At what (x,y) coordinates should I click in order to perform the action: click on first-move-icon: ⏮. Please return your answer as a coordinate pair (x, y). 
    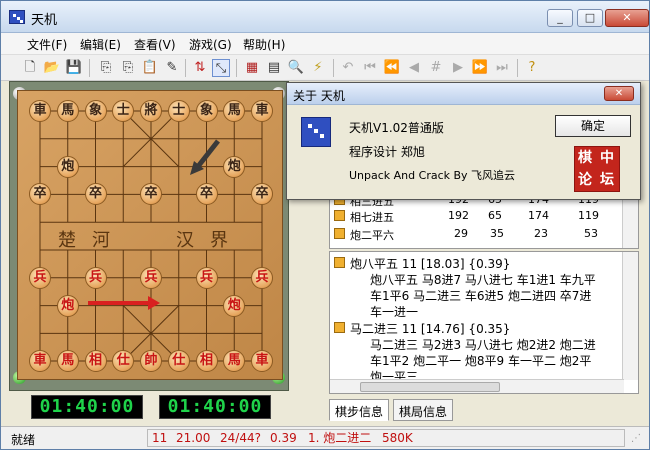
    Looking at the image, I should click on (370, 68).